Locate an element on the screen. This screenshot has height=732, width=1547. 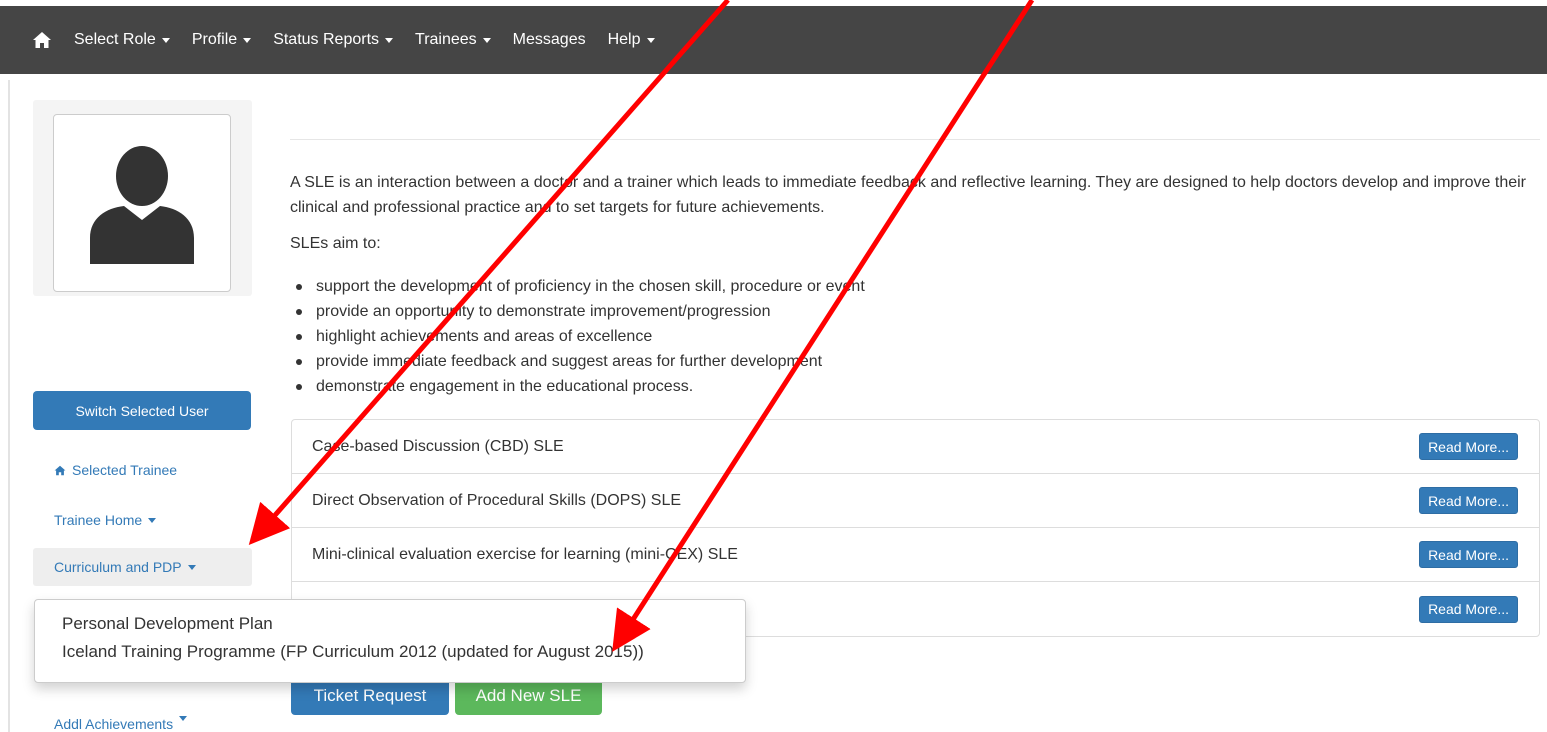
sidebar-item-addl-achievements: Addl Achievements is located at coordinates (142, 719).